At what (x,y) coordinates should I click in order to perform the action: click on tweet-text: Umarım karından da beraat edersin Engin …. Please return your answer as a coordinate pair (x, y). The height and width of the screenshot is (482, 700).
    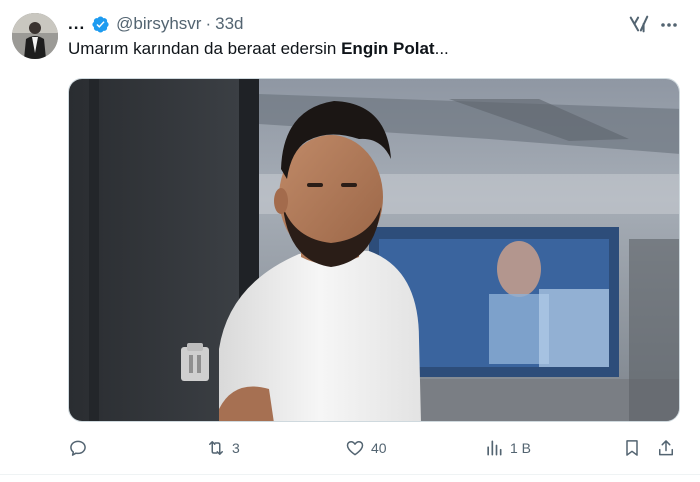
    Looking at the image, I should click on (258, 49).